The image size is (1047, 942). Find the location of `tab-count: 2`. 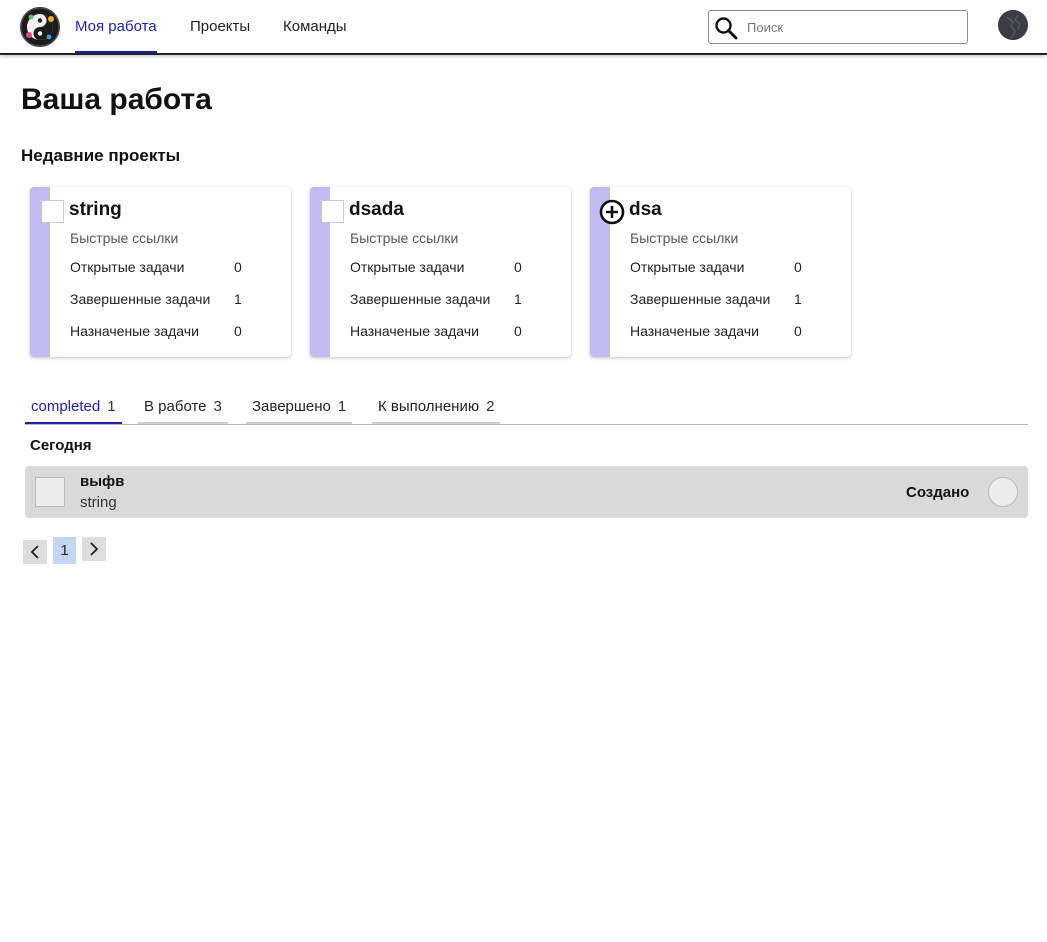

tab-count: 2 is located at coordinates (490, 406).